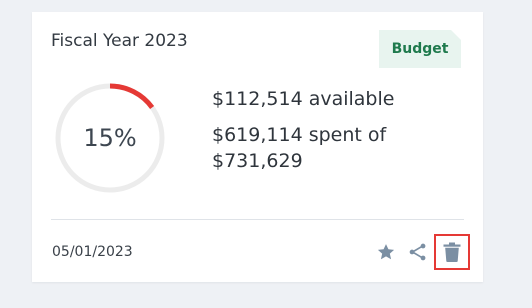 This screenshot has width=532, height=308. Describe the element at coordinates (119, 41) in the screenshot. I see `card-title: Fiscal Year 2023` at that location.